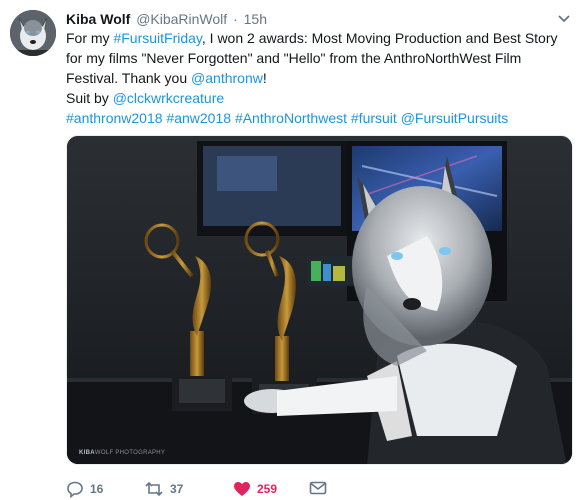 This screenshot has height=500, width=581. Describe the element at coordinates (264, 78) in the screenshot. I see `text-segment: !` at that location.